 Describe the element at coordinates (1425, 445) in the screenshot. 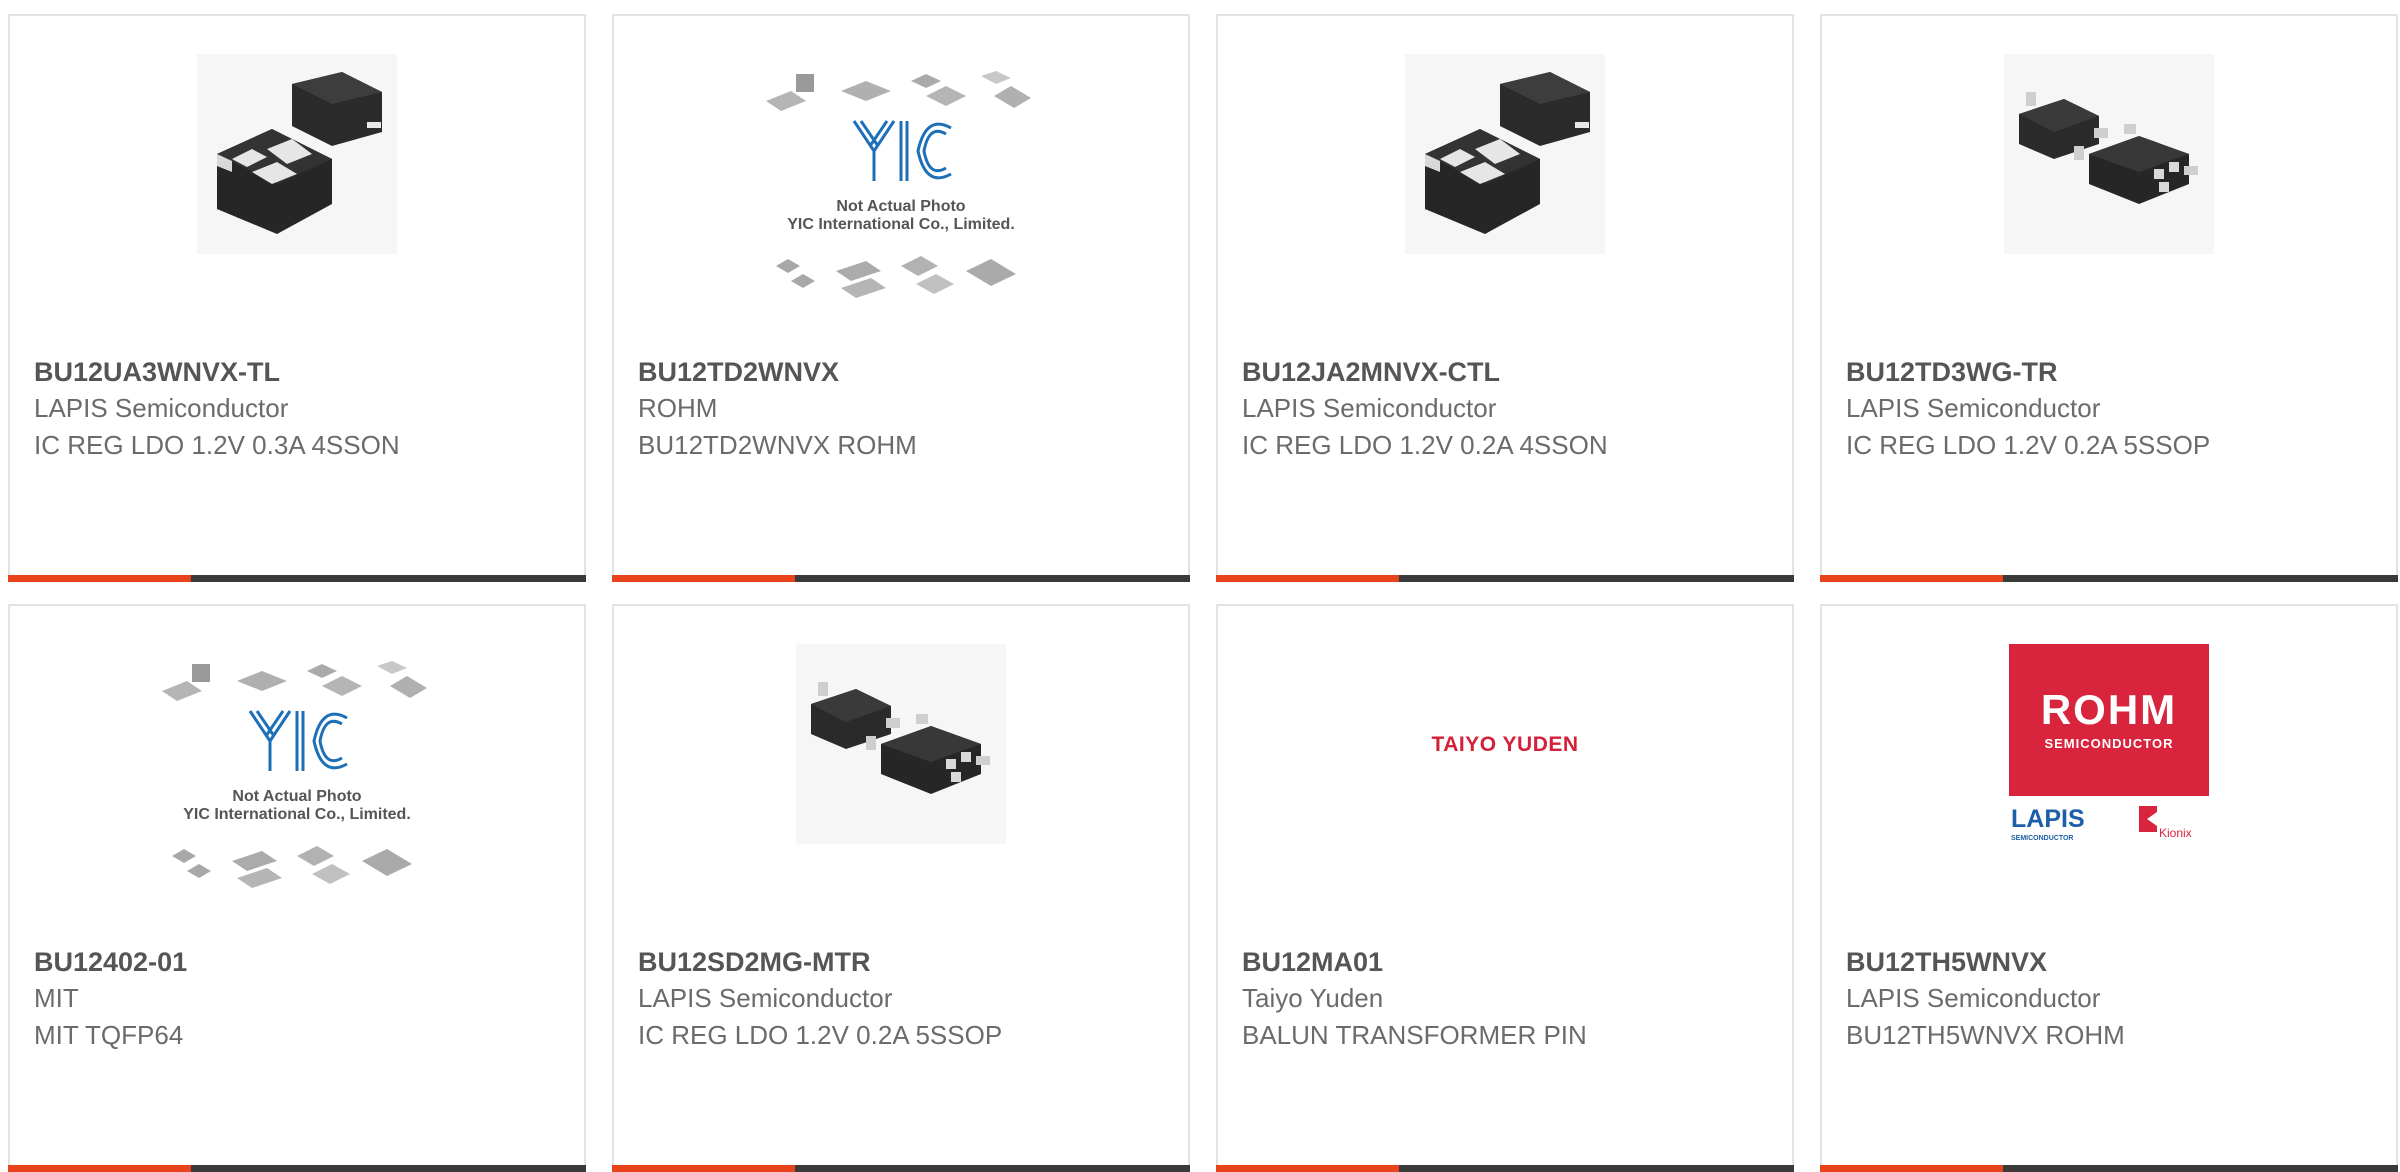

I see `product-description: IC REG LDO 1.2V 0.2A 4SSON` at that location.